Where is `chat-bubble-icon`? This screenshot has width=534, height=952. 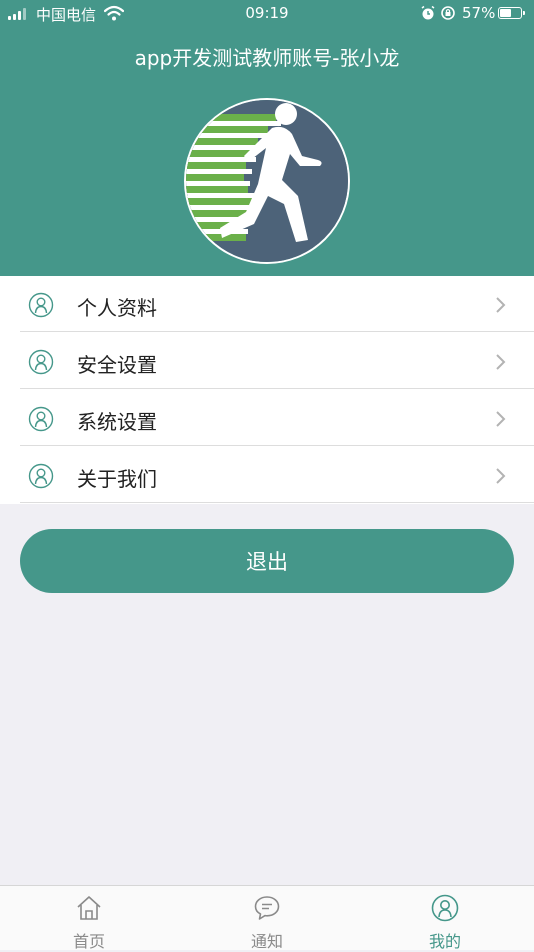
chat-bubble-icon is located at coordinates (267, 908).